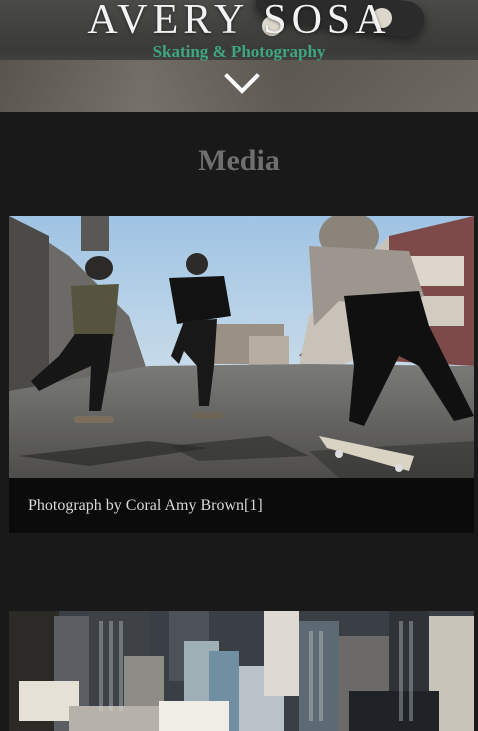  Describe the element at coordinates (242, 84) in the screenshot. I see `chevron-down-icon` at that location.